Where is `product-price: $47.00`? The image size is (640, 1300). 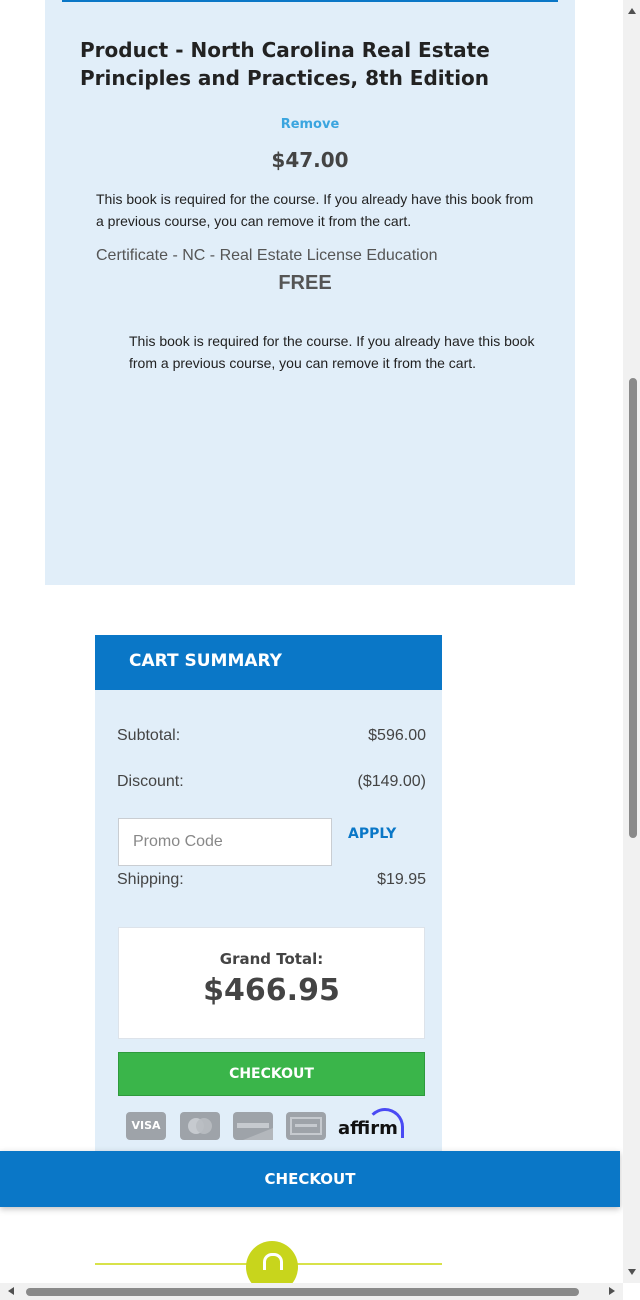 product-price: $47.00 is located at coordinates (310, 160).